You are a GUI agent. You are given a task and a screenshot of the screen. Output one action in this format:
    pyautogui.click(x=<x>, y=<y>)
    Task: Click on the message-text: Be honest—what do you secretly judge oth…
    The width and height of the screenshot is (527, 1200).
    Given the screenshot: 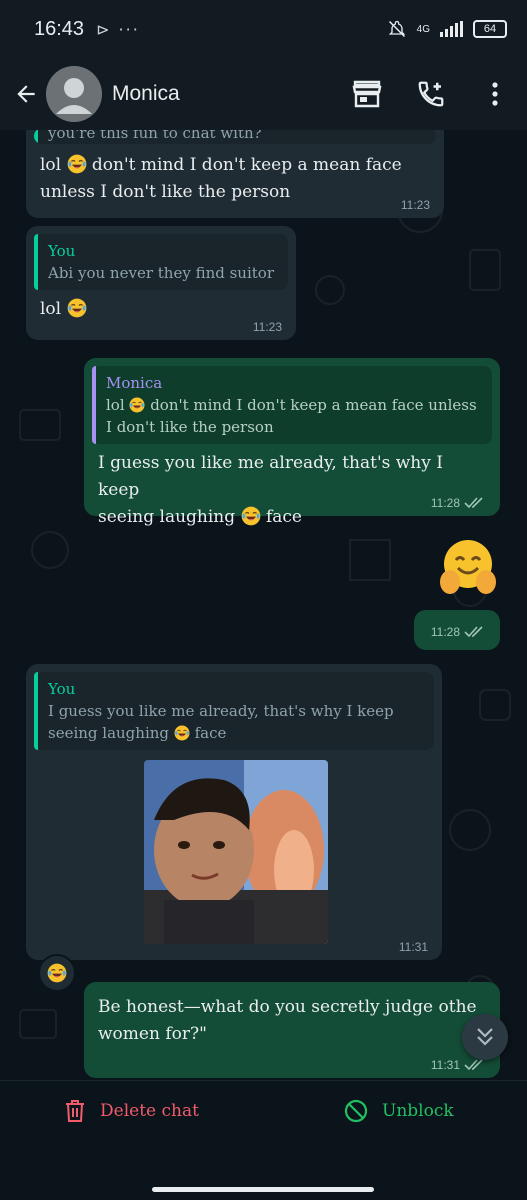 What is the action you would take?
    pyautogui.click(x=292, y=1021)
    